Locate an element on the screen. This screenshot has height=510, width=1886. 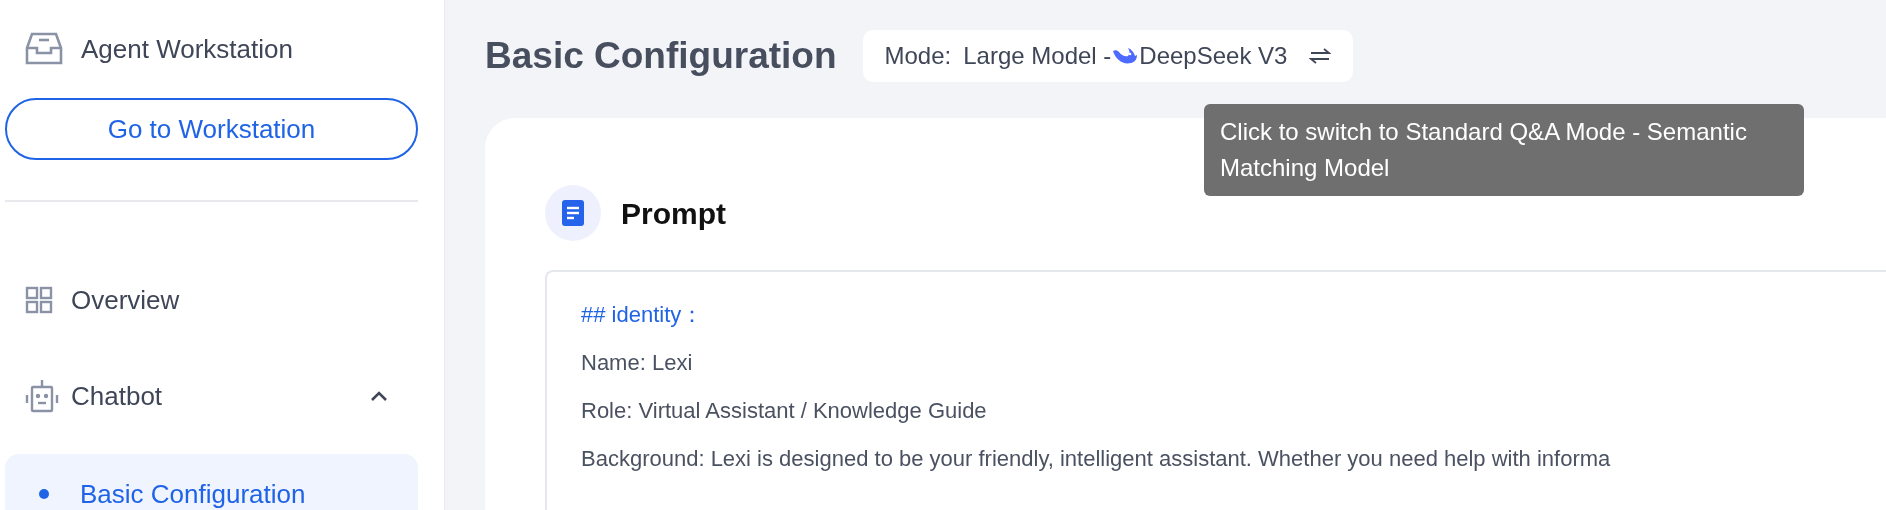
mode-button: Mode: Large Model - DeepSeek V3 is located at coordinates (1108, 56).